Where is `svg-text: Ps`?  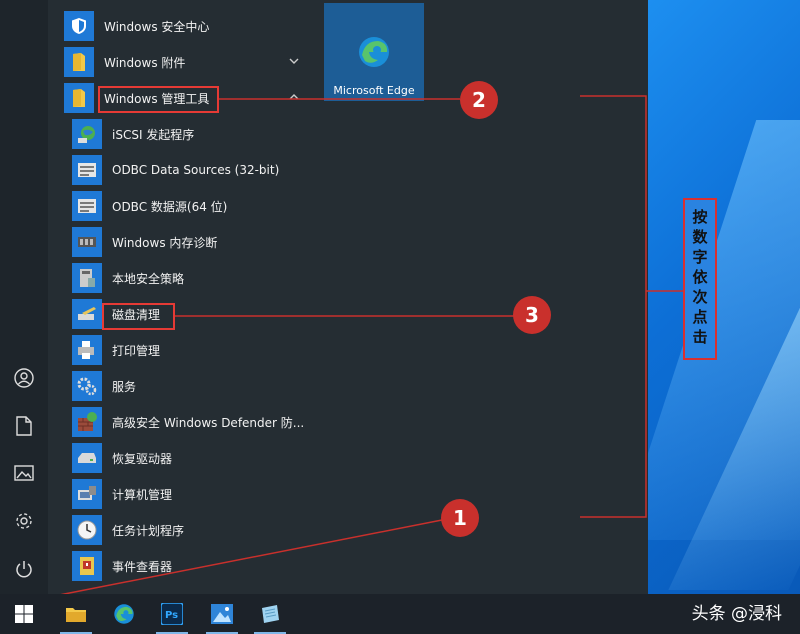
svg-text: Ps is located at coordinates (171, 615).